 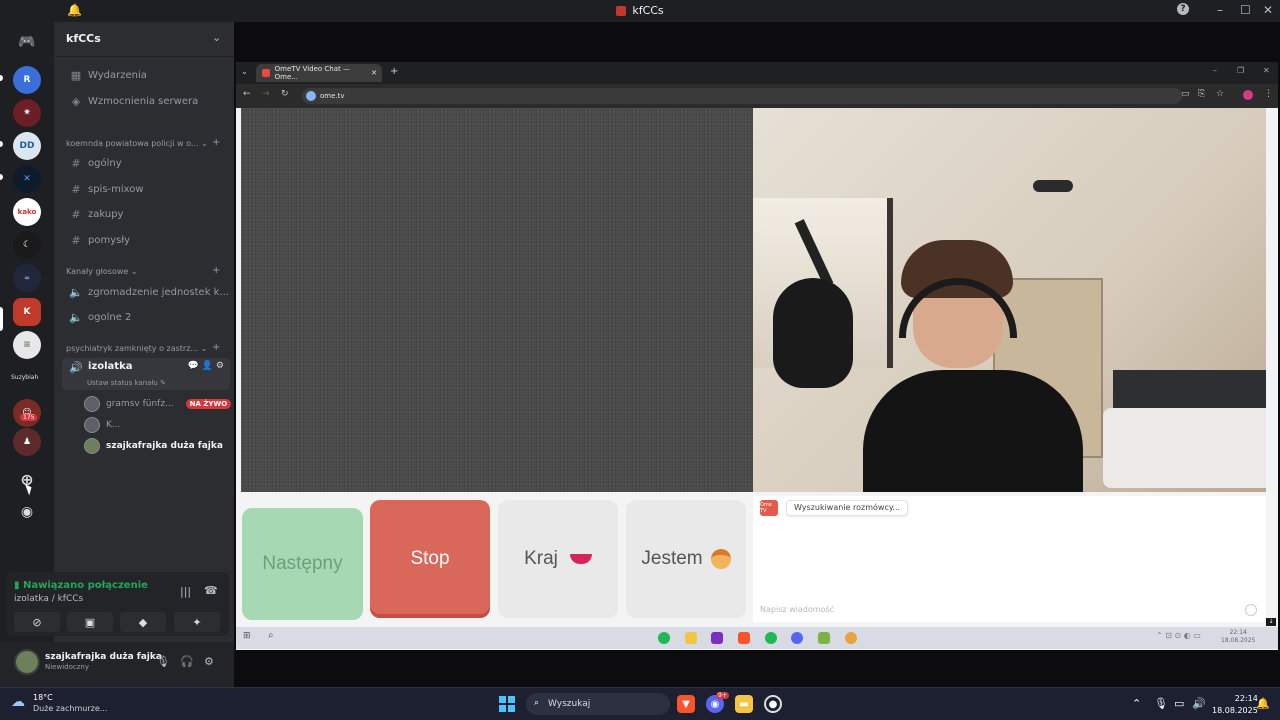 What do you see at coordinates (103, 657) in the screenshot?
I see `user-name: szajkafrajka duża fajka` at bounding box center [103, 657].